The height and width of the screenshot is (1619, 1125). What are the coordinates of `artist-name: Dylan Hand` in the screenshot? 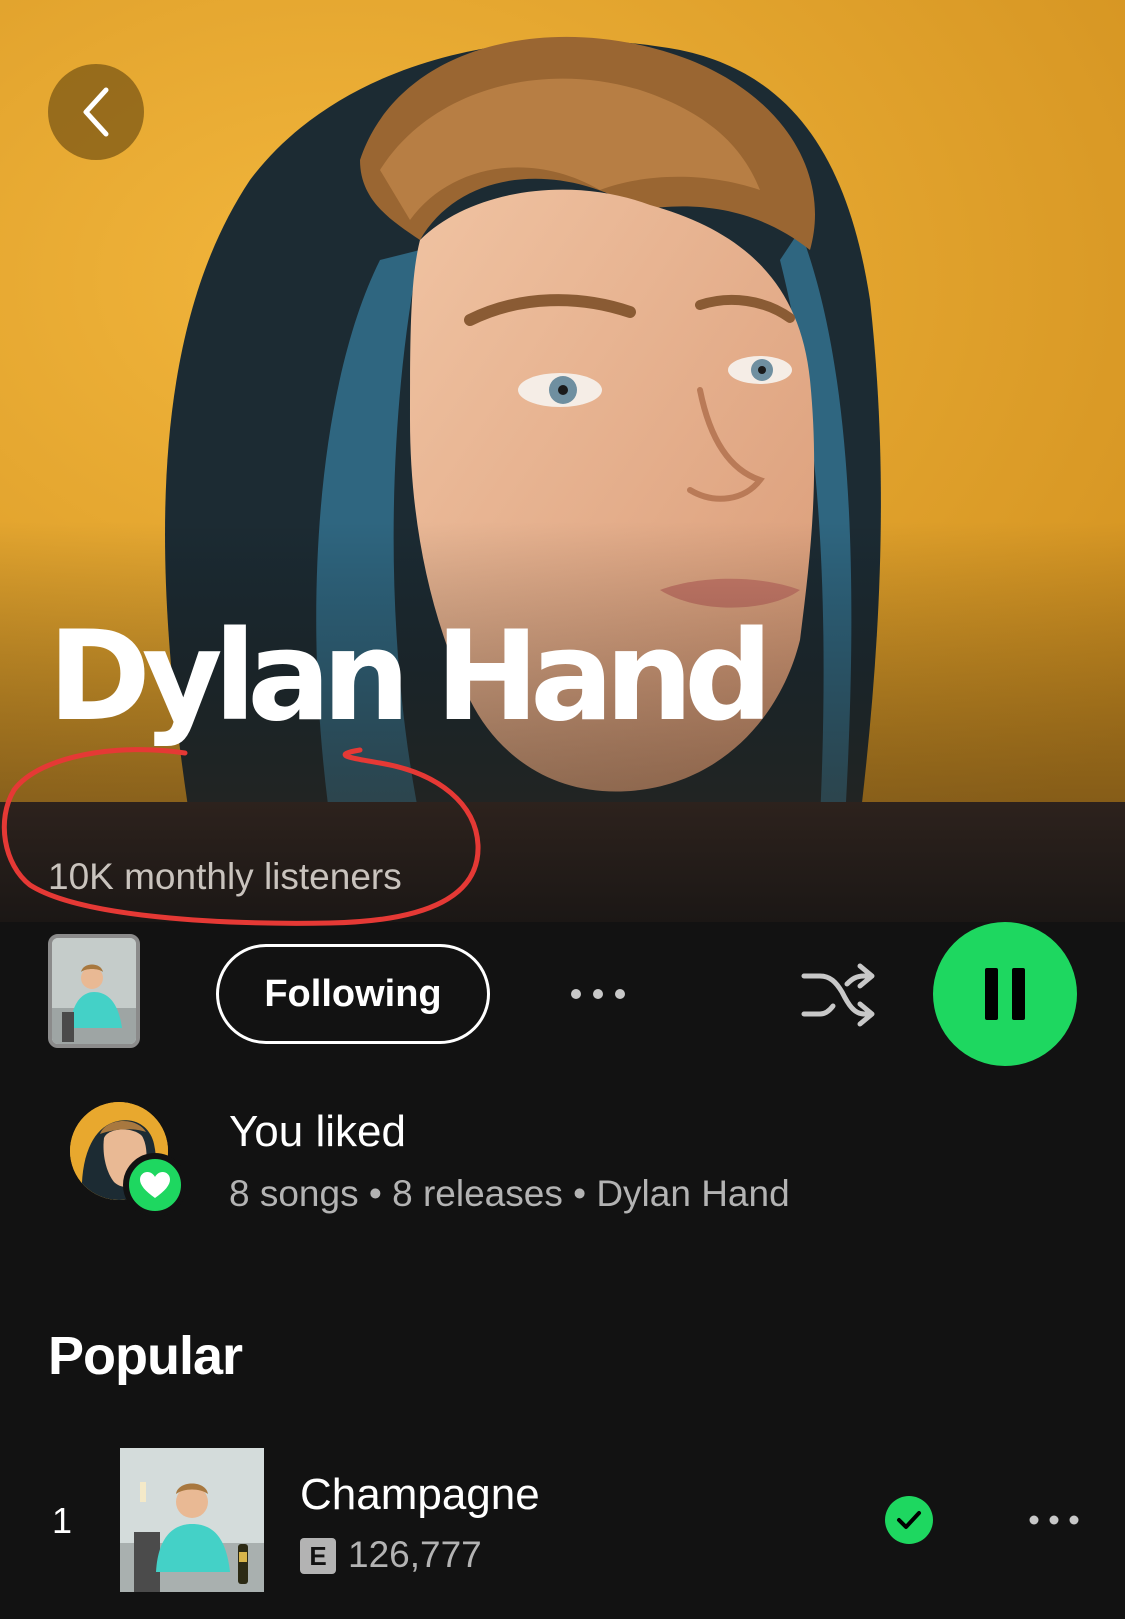 It's located at (410, 677).